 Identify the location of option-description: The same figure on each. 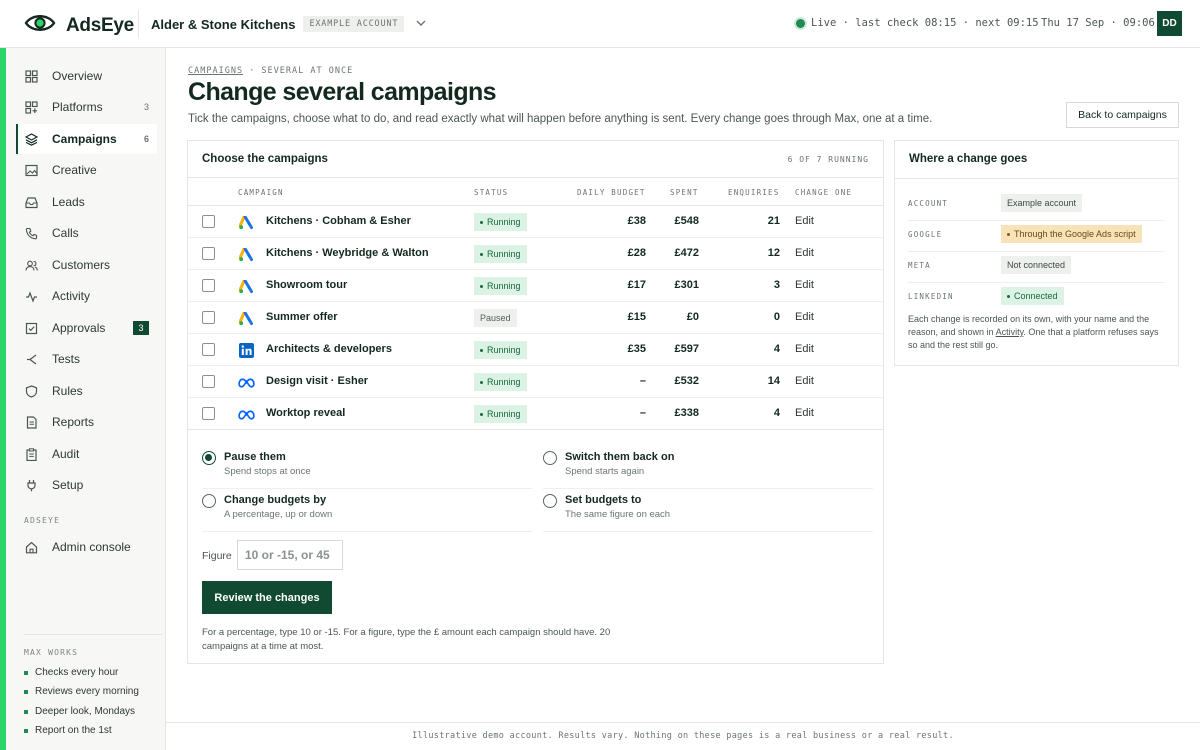
(618, 514).